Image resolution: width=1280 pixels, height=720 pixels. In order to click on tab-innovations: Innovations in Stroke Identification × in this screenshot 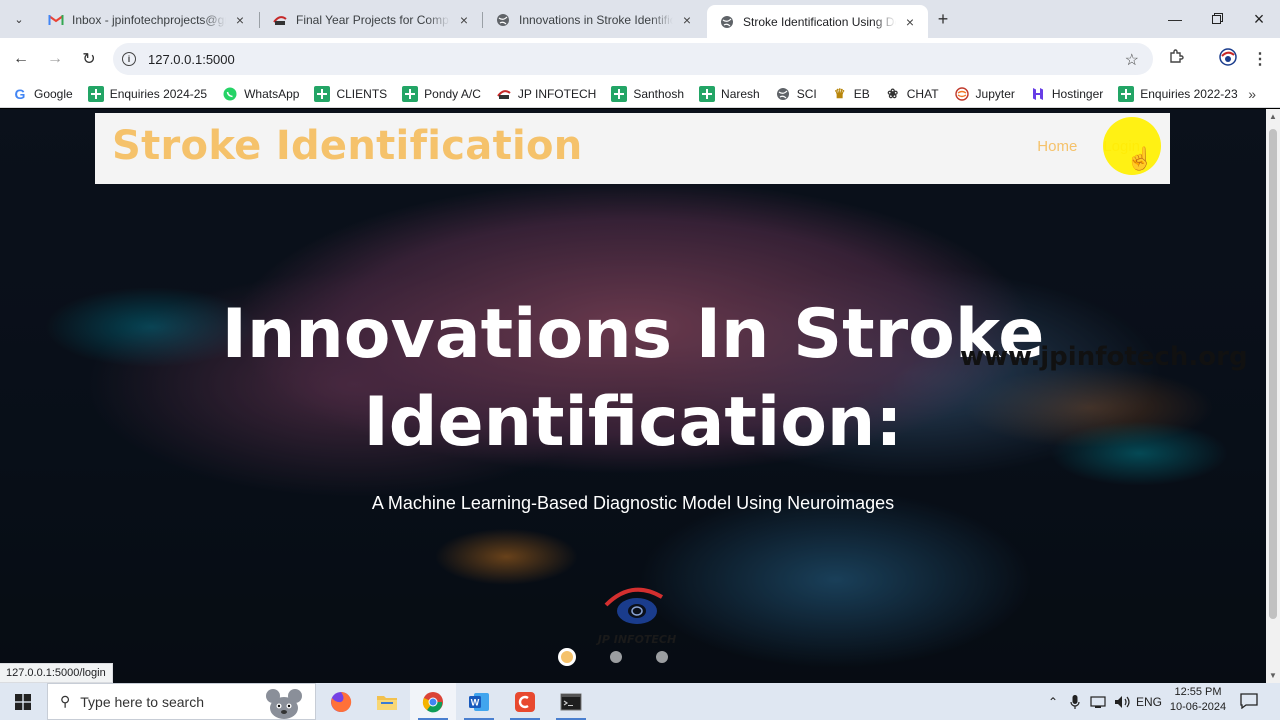, I will do `click(594, 19)`.